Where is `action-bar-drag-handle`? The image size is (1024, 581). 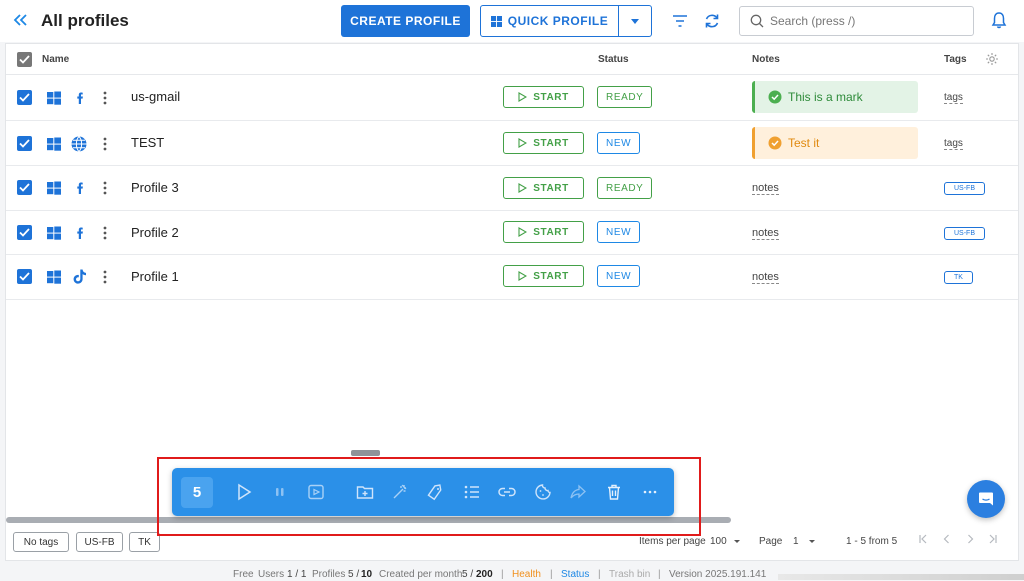
action-bar-drag-handle is located at coordinates (365, 453).